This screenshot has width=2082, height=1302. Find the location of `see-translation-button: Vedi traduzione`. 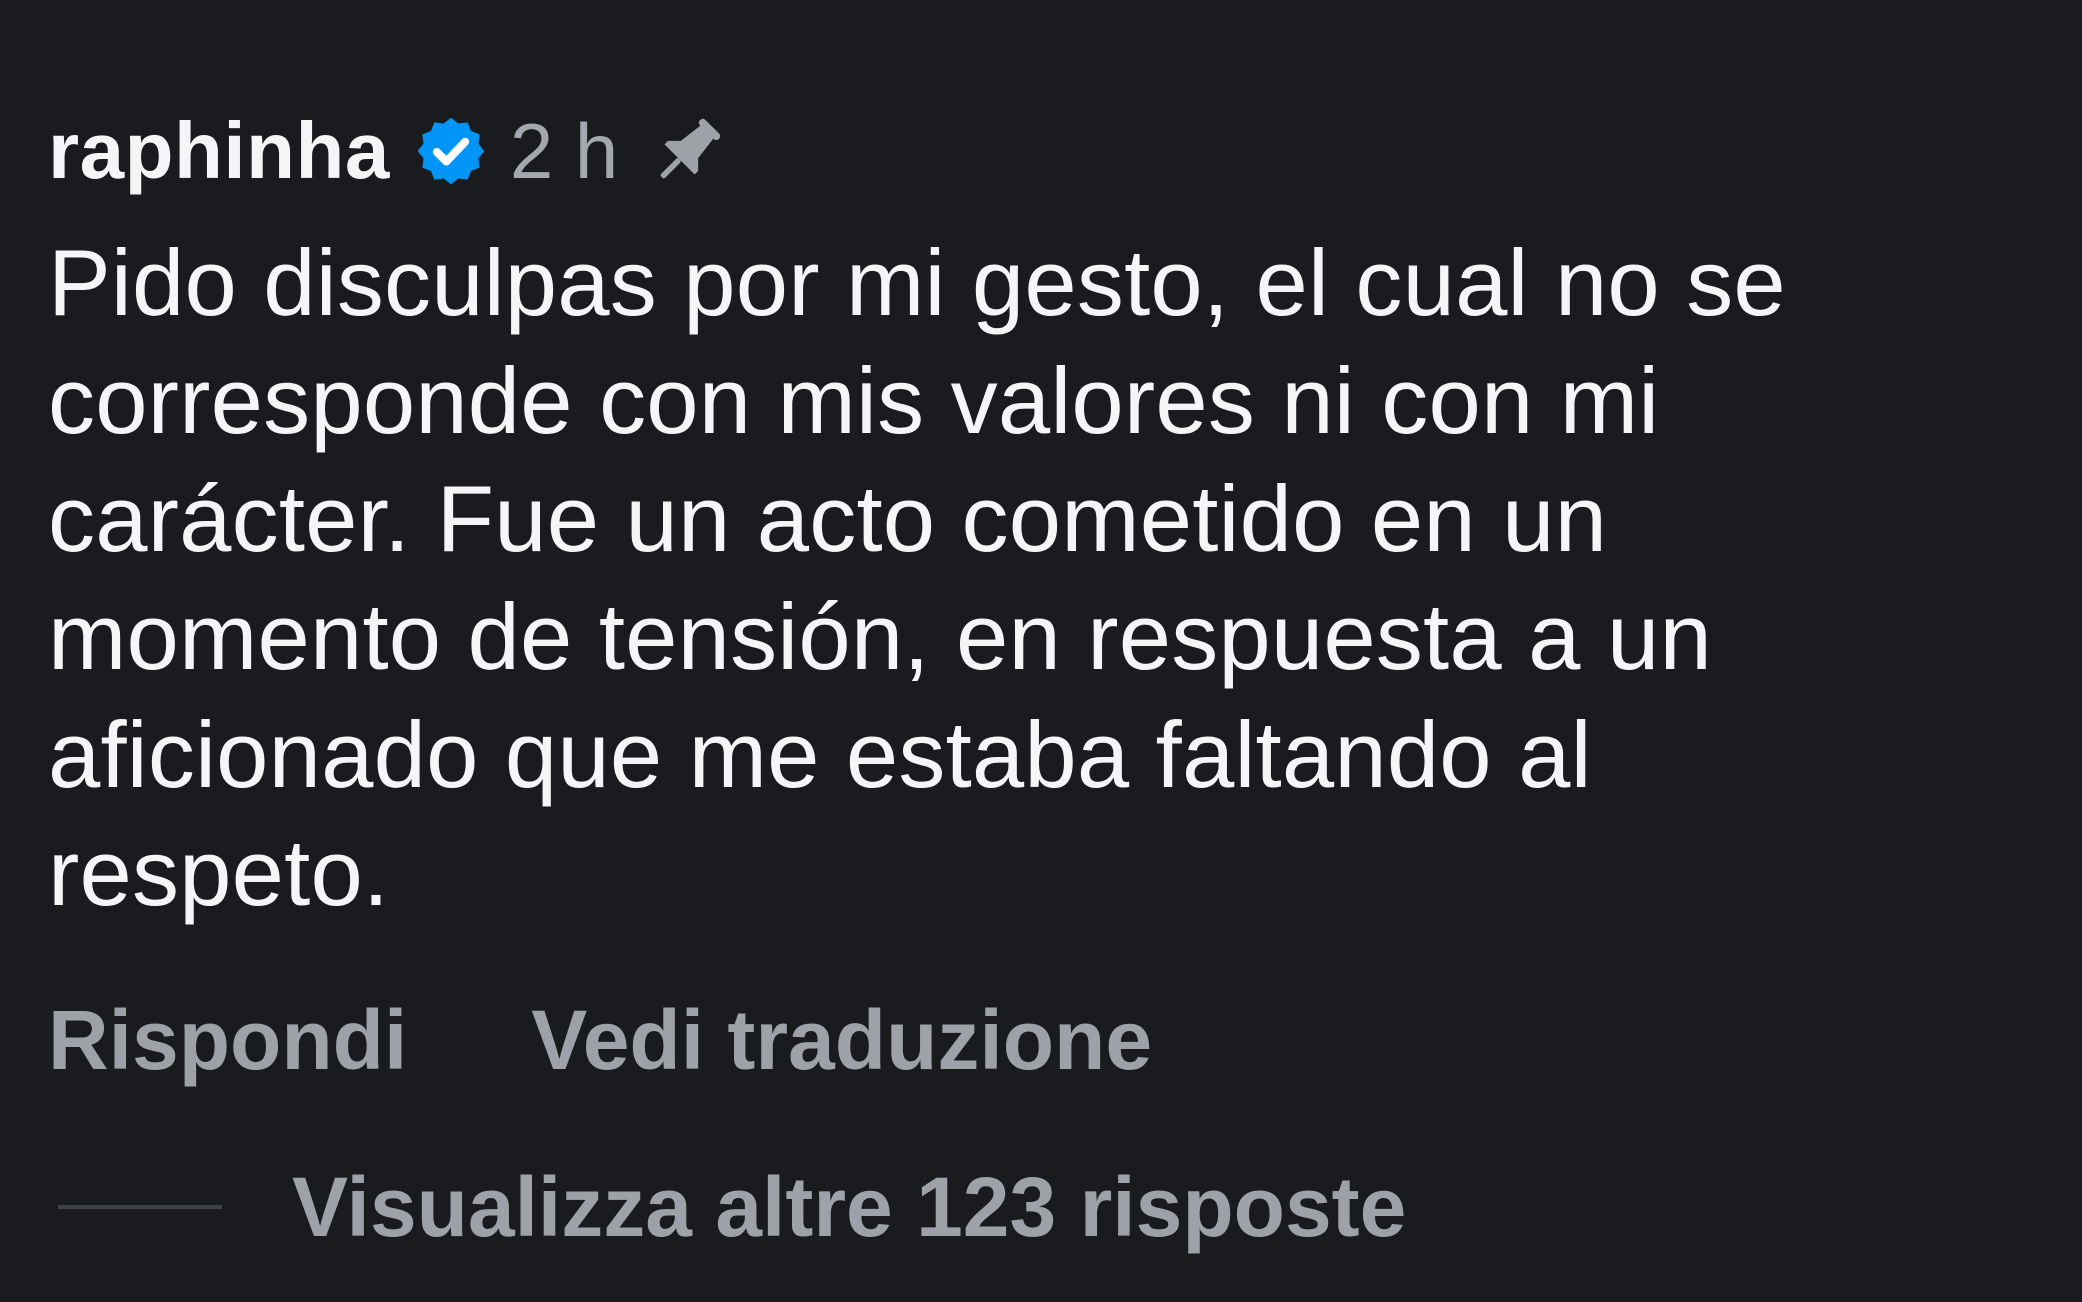

see-translation-button: Vedi traduzione is located at coordinates (841, 1040).